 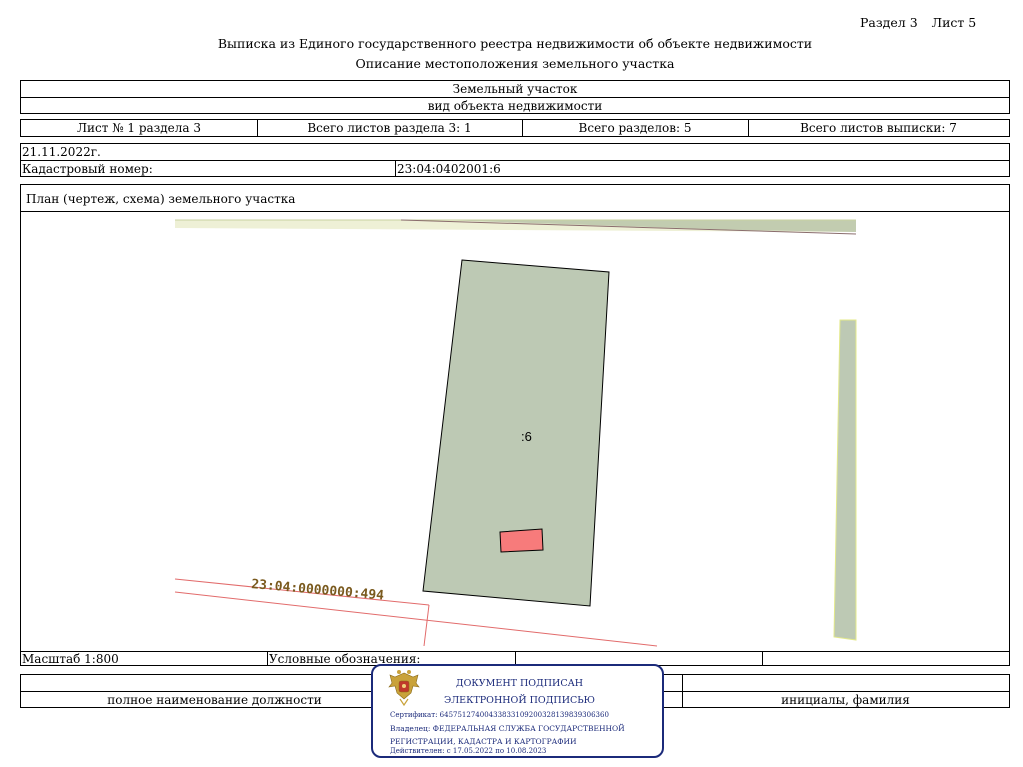 What do you see at coordinates (318, 590) in the screenshot?
I see `neighbor-parcel-label: 23:04:0000000:494` at bounding box center [318, 590].